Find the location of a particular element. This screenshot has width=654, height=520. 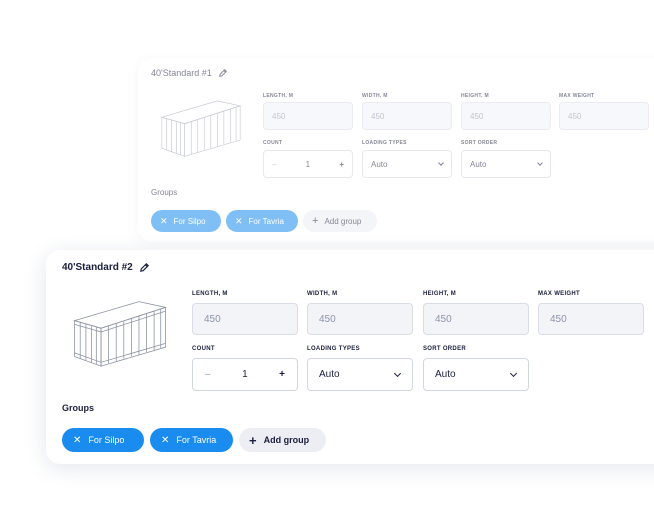

card-title: 40'Standard #1 is located at coordinates (181, 73).